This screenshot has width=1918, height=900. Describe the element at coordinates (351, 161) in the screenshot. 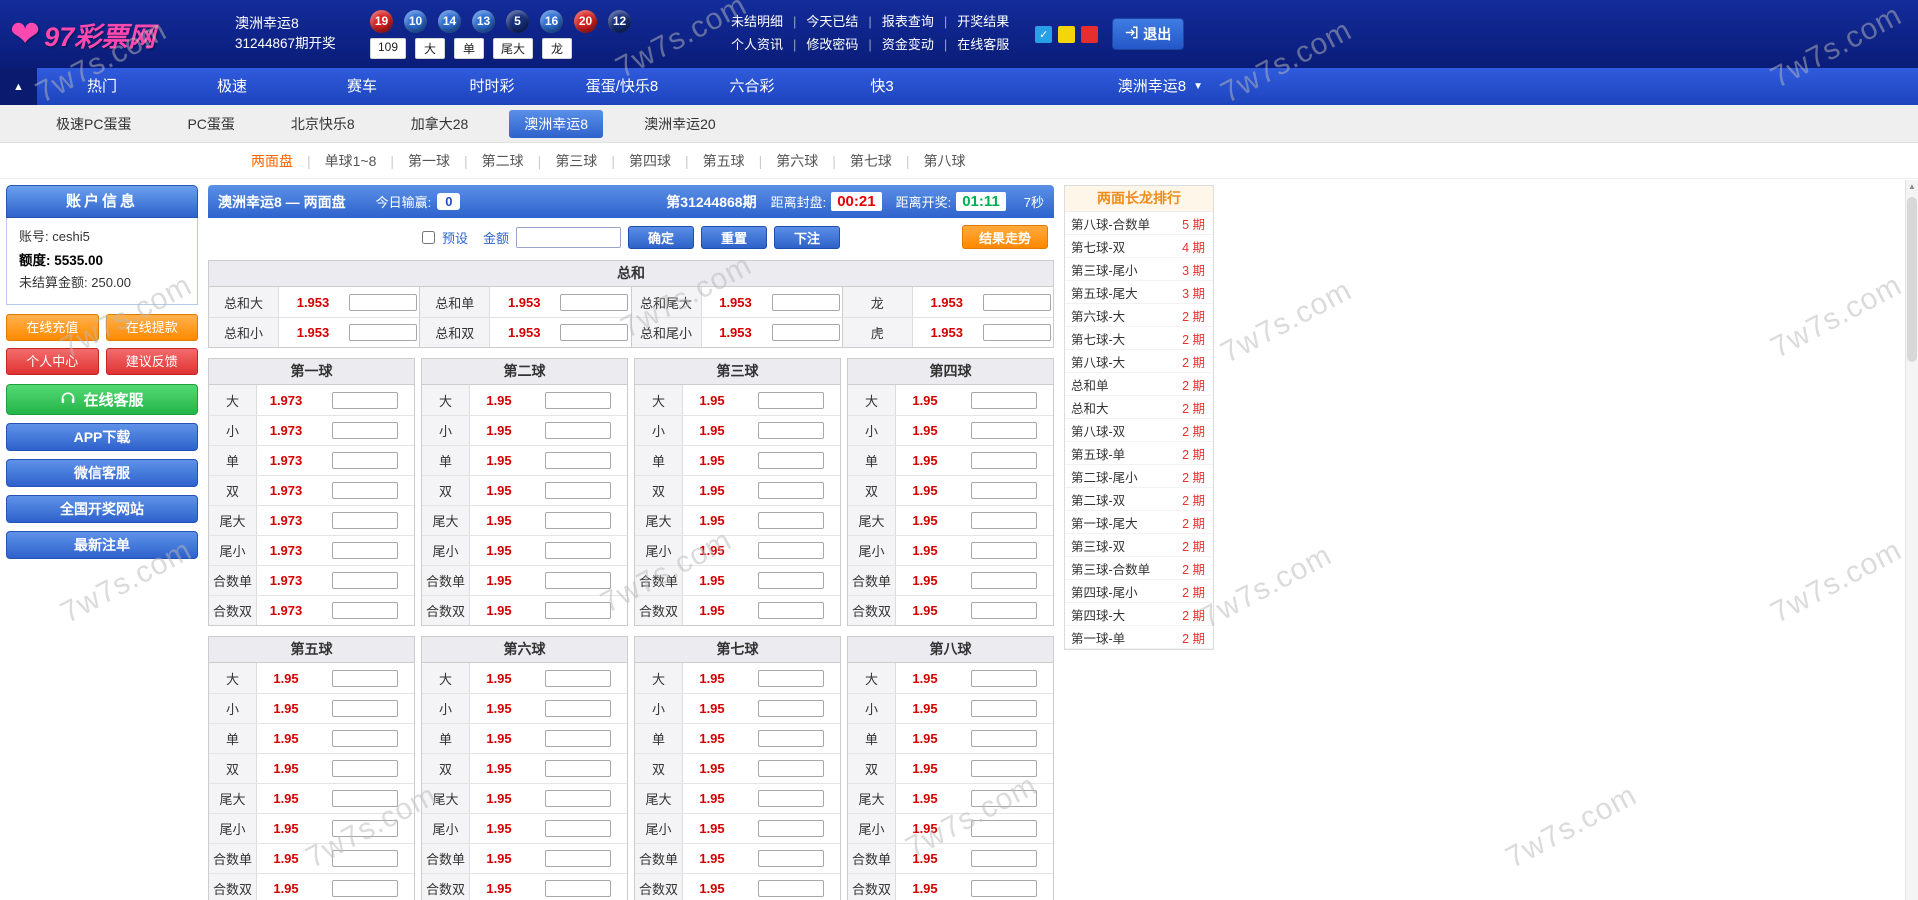

I see `tab: 单球1~8` at that location.